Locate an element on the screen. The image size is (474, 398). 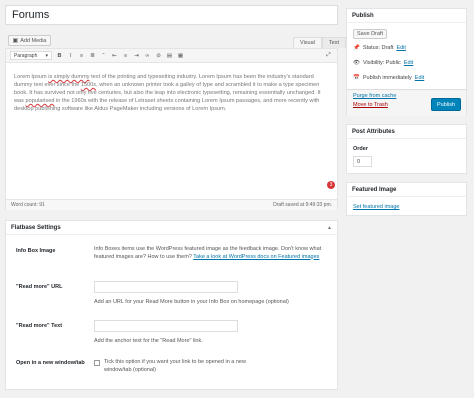
editor-tabs: Visual Text is located at coordinates (319, 42).